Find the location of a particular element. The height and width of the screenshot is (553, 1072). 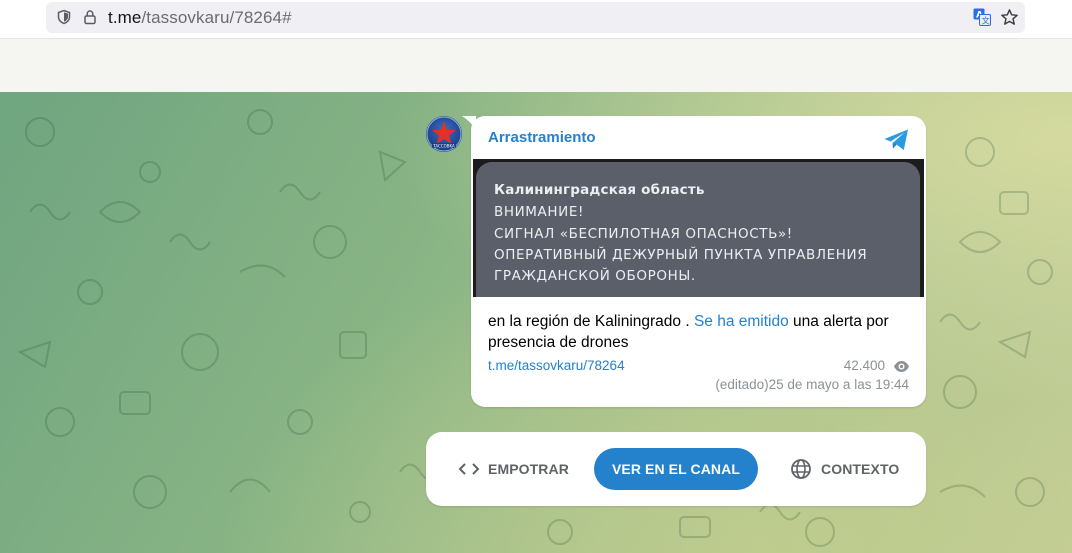

post-actions-panel: EMPOTRAR VER EN EL CANAL CONTEXTO is located at coordinates (676, 469).